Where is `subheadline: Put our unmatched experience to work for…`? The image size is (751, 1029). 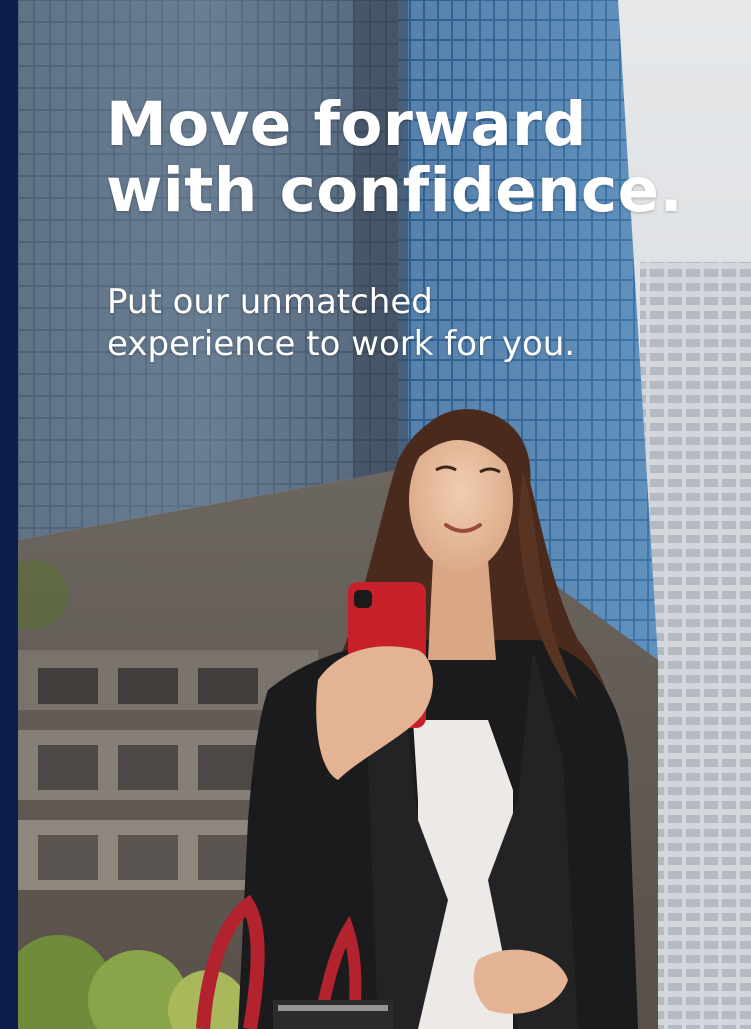 subheadline: Put our unmatched experience to work for… is located at coordinates (407, 323).